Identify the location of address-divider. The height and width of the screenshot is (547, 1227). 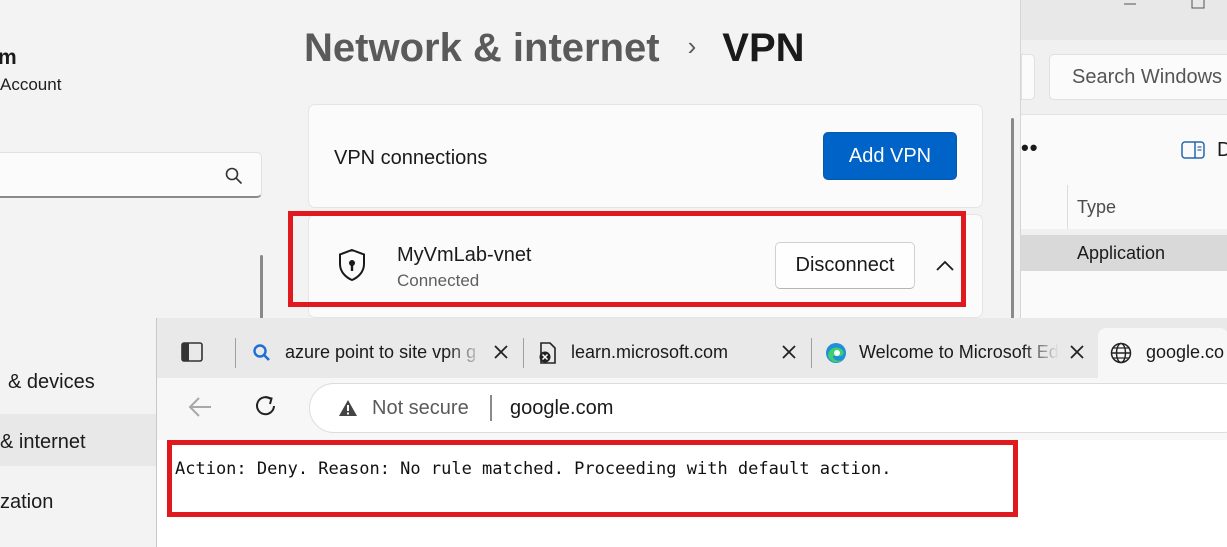
(491, 408).